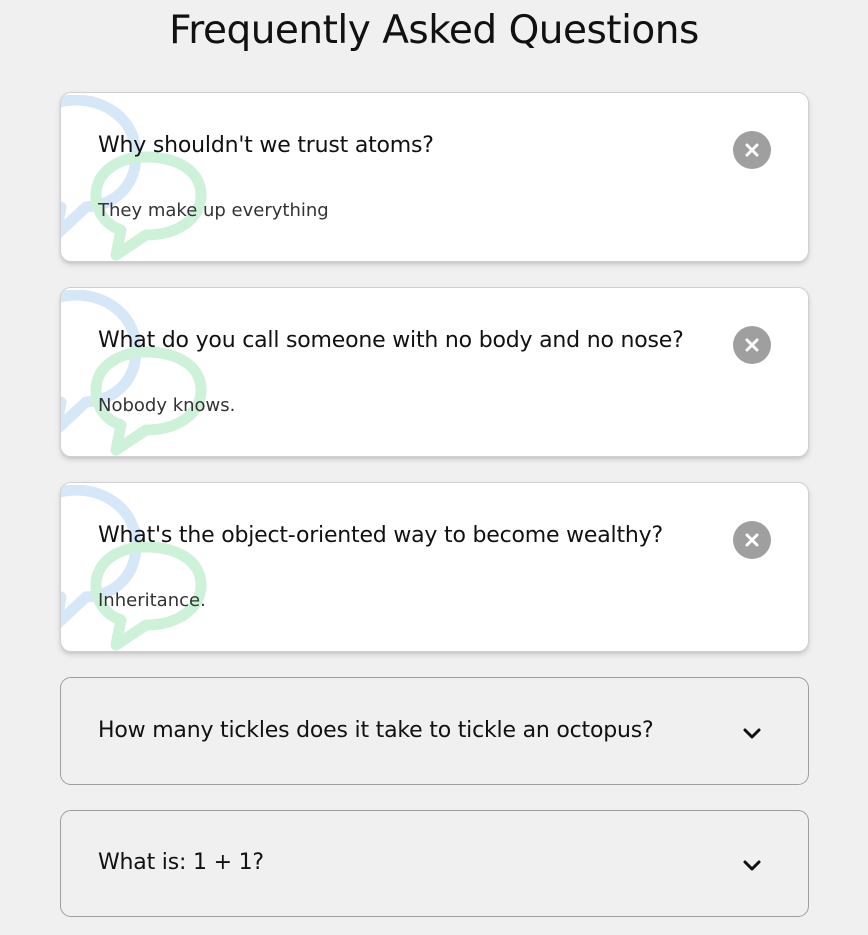 The height and width of the screenshot is (935, 868). Describe the element at coordinates (434, 30) in the screenshot. I see `page-title: Frequently Asked Questions` at that location.